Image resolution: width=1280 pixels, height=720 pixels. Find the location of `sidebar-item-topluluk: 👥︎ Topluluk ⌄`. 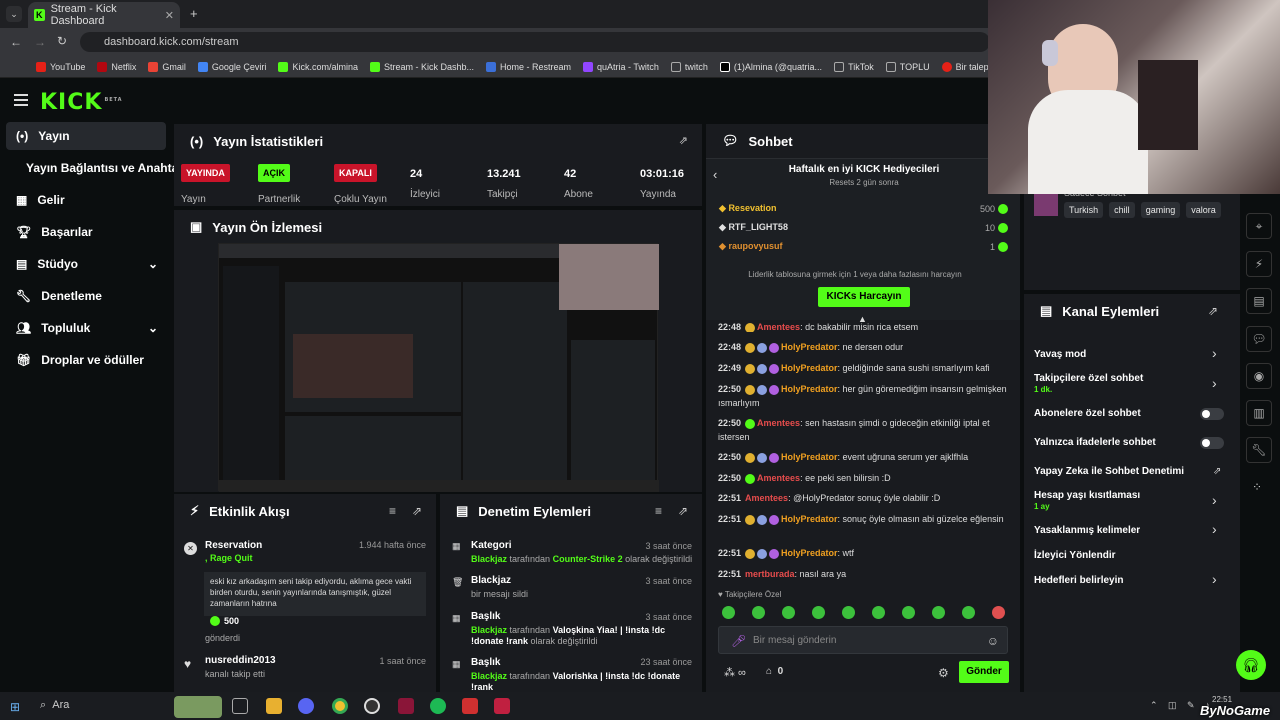

sidebar-item-topluluk: 👥︎ Topluluk ⌄ is located at coordinates (86, 328).